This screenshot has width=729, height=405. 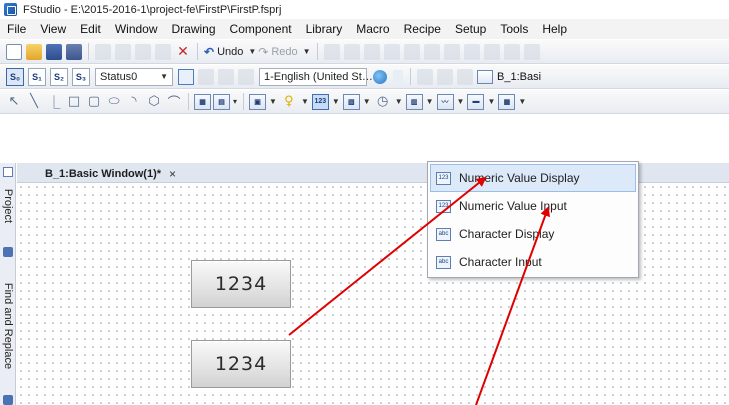 I want to click on pin-icon, so click(x=398, y=76).